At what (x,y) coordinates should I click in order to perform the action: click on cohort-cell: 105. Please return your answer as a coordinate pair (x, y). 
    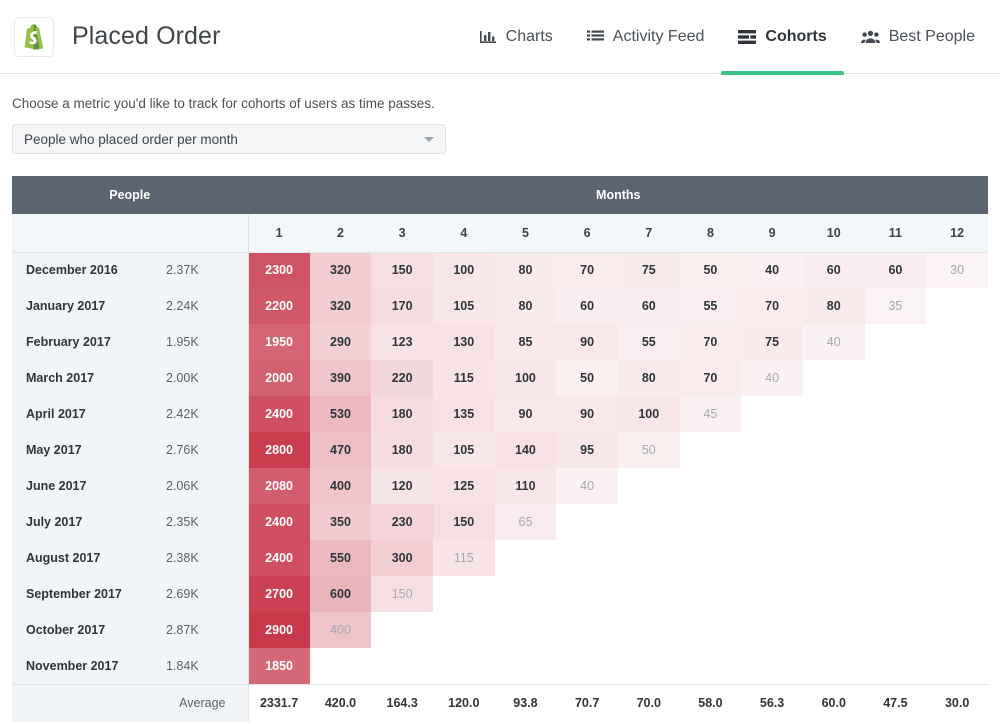
    Looking at the image, I should click on (463, 450).